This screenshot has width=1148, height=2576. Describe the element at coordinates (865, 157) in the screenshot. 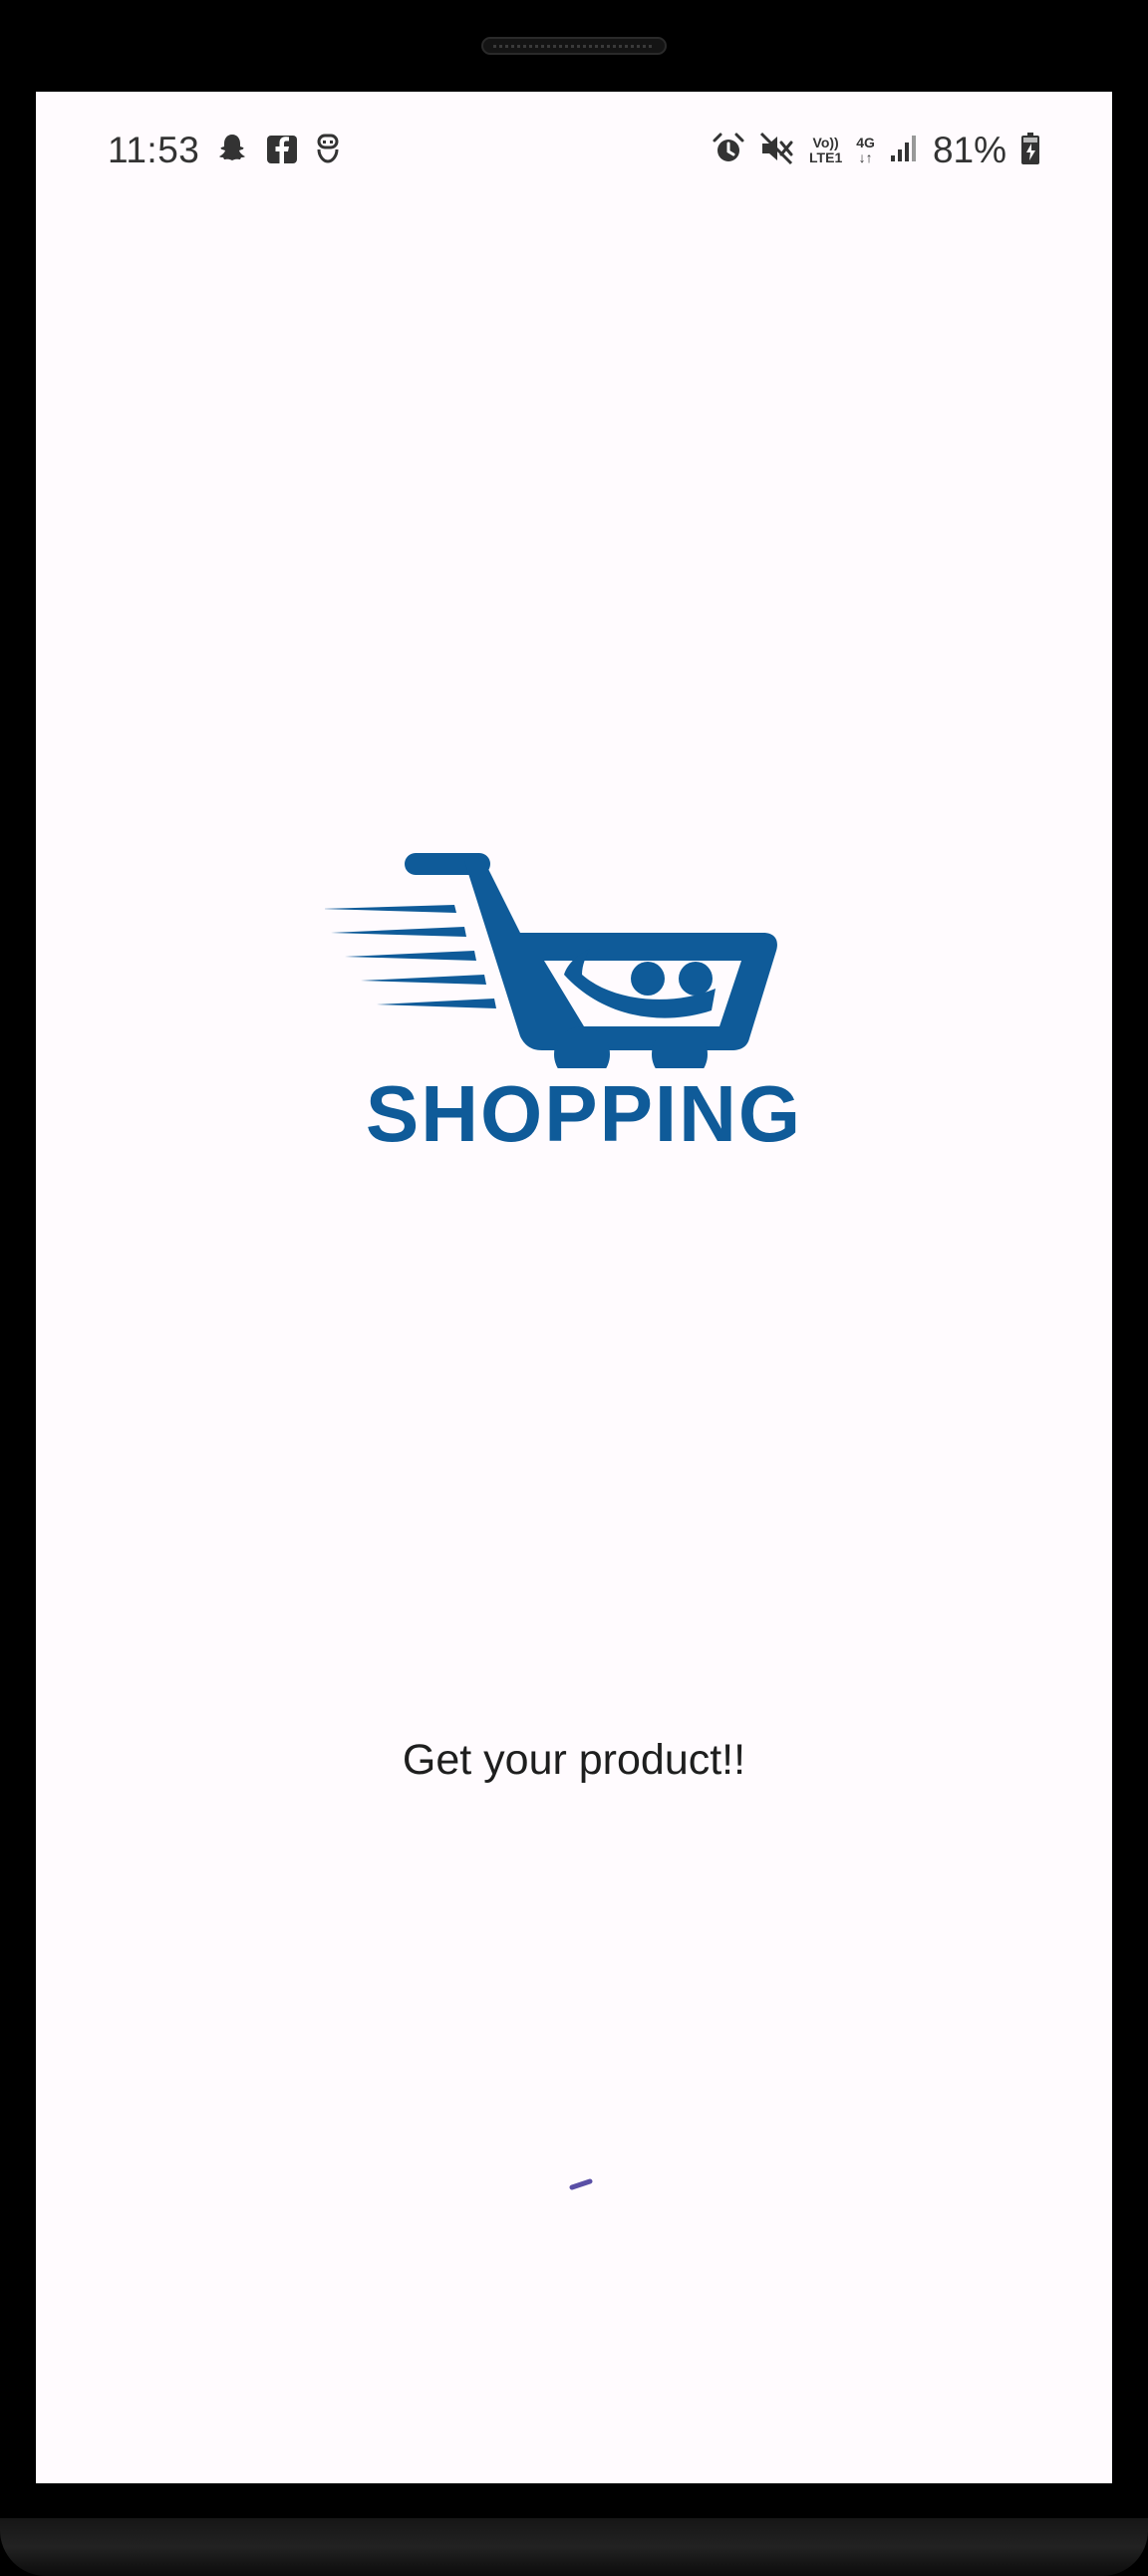

I see `data-arrows: ↓↑` at that location.